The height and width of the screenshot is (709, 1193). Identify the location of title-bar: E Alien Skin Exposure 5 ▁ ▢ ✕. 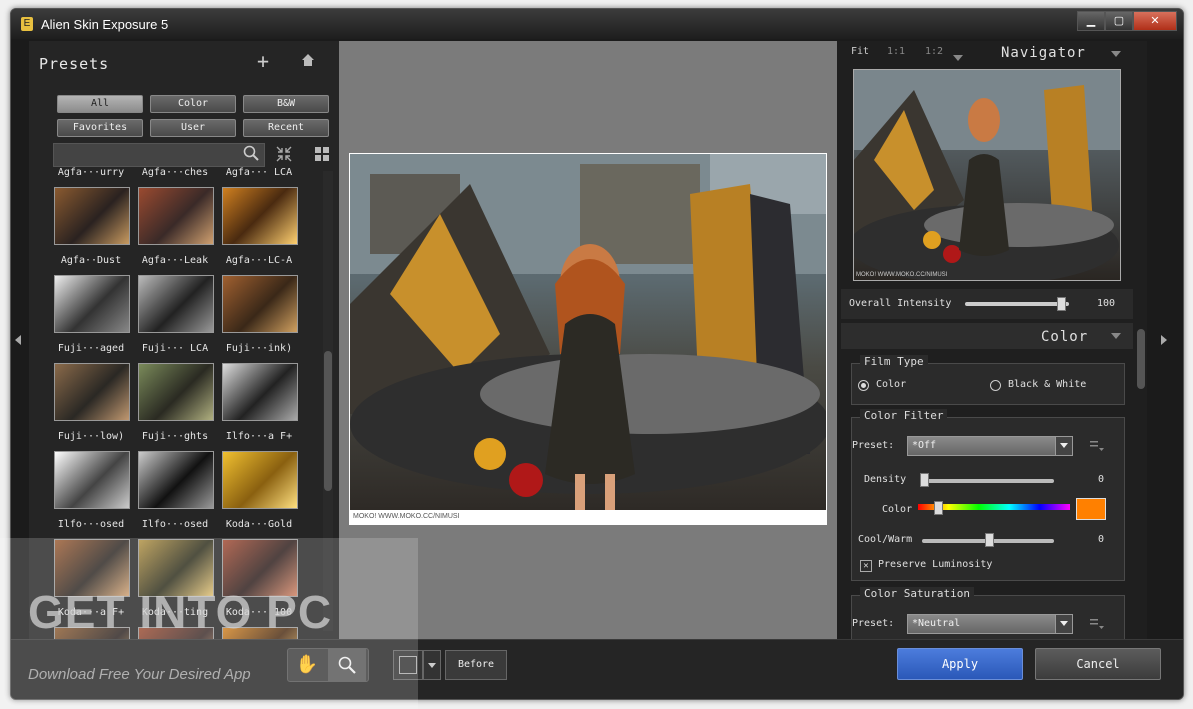
(597, 24).